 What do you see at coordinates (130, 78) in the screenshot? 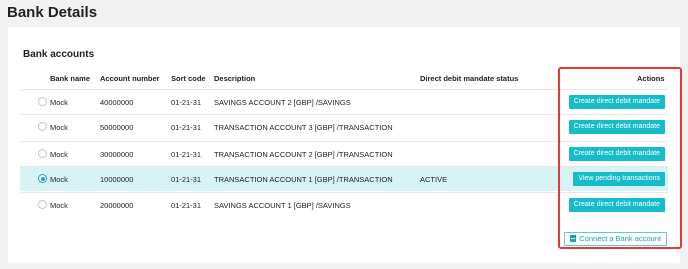
I see `header-account-number: Account number` at bounding box center [130, 78].